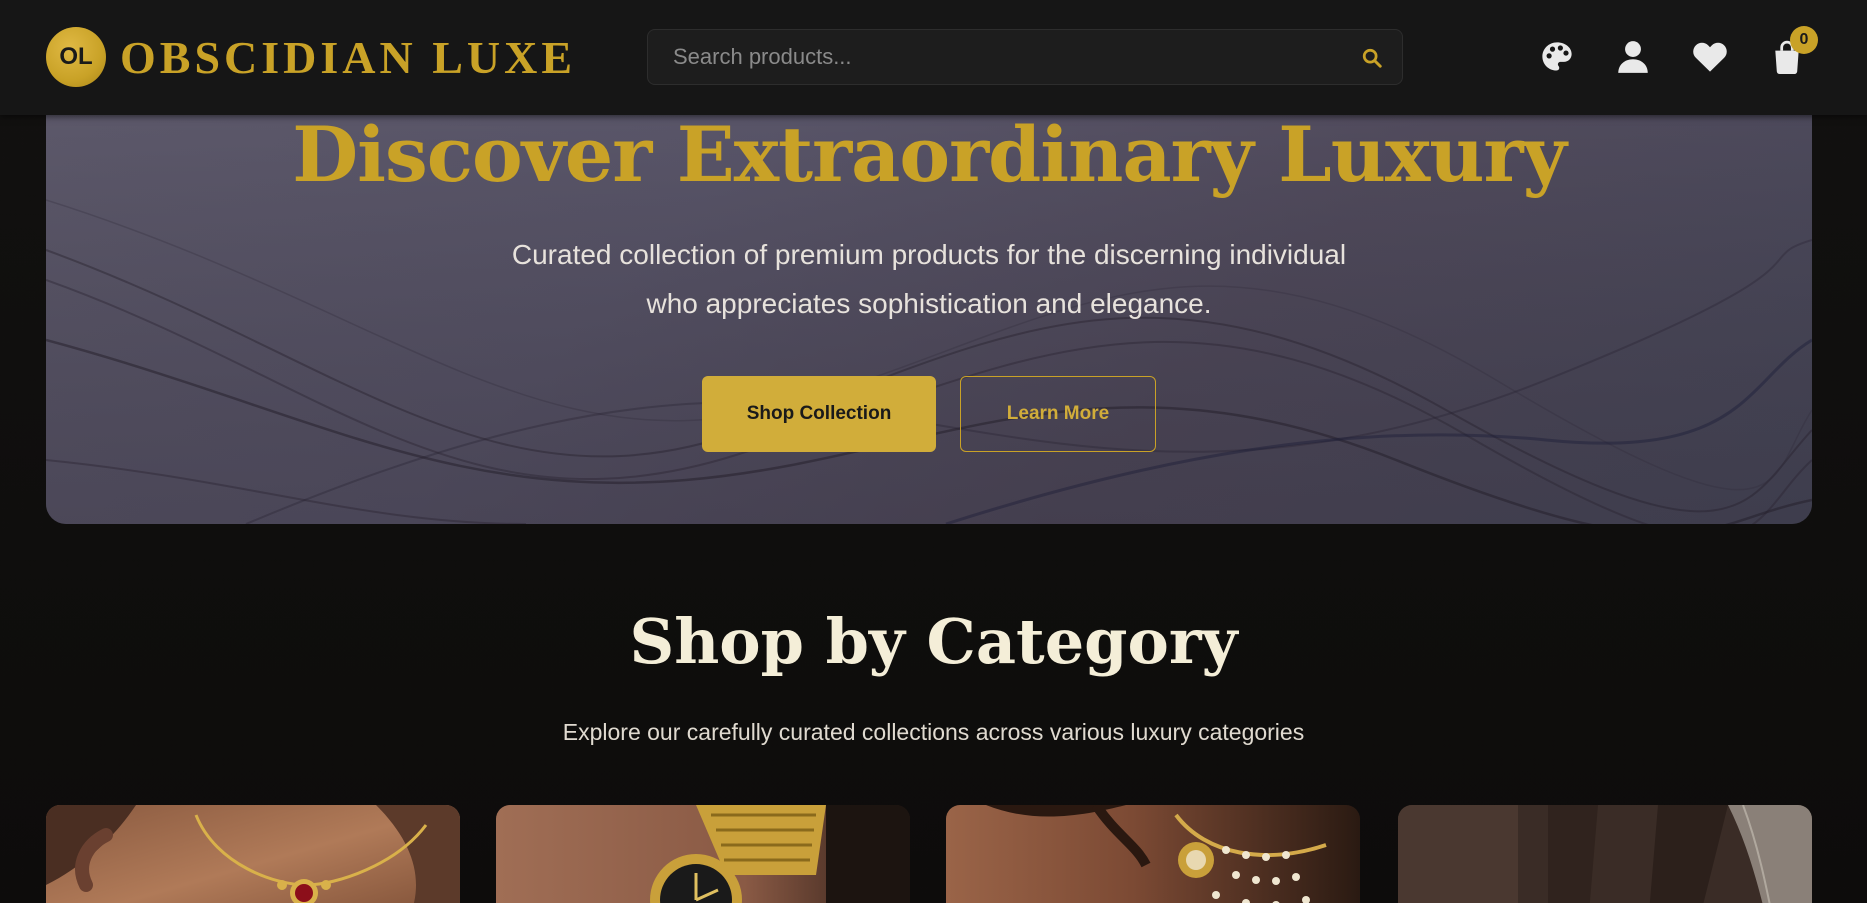 The height and width of the screenshot is (903, 1867). I want to click on theme-button, so click(1557, 57).